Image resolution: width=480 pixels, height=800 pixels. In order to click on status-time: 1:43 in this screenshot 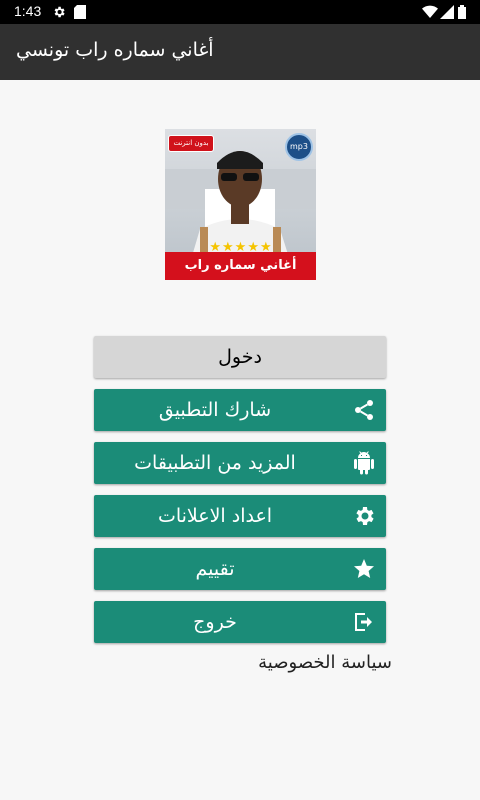, I will do `click(28, 11)`.